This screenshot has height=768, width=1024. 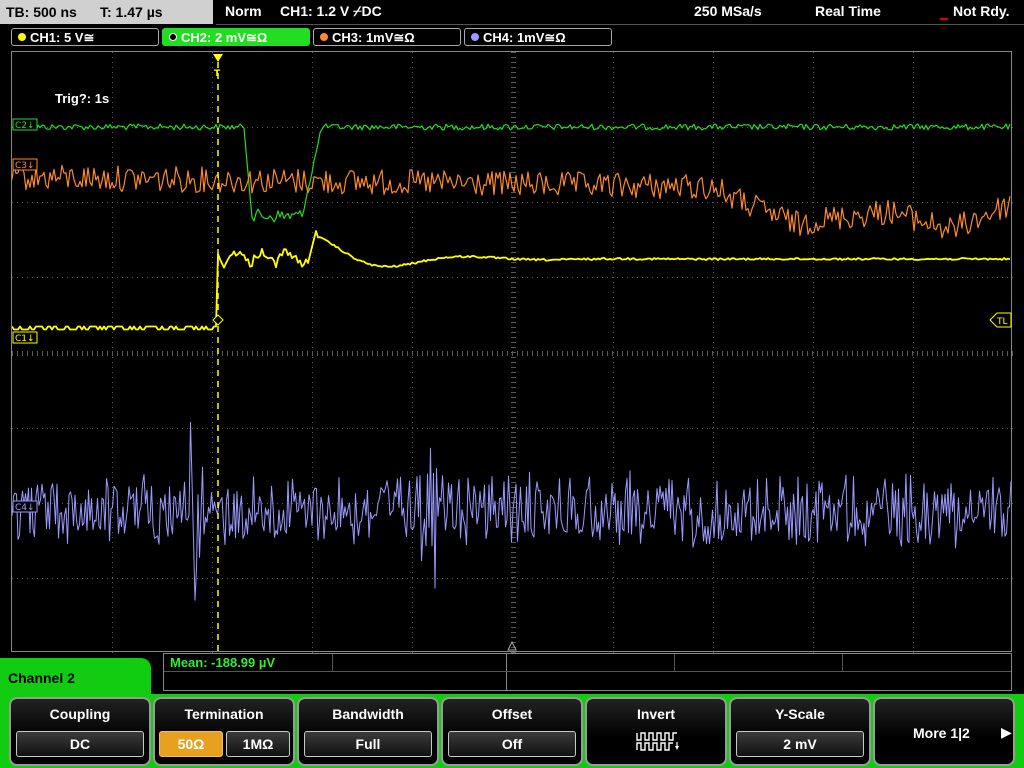 What do you see at coordinates (981, 11) in the screenshot?
I see `acquisition-status: Not Rdy.` at bounding box center [981, 11].